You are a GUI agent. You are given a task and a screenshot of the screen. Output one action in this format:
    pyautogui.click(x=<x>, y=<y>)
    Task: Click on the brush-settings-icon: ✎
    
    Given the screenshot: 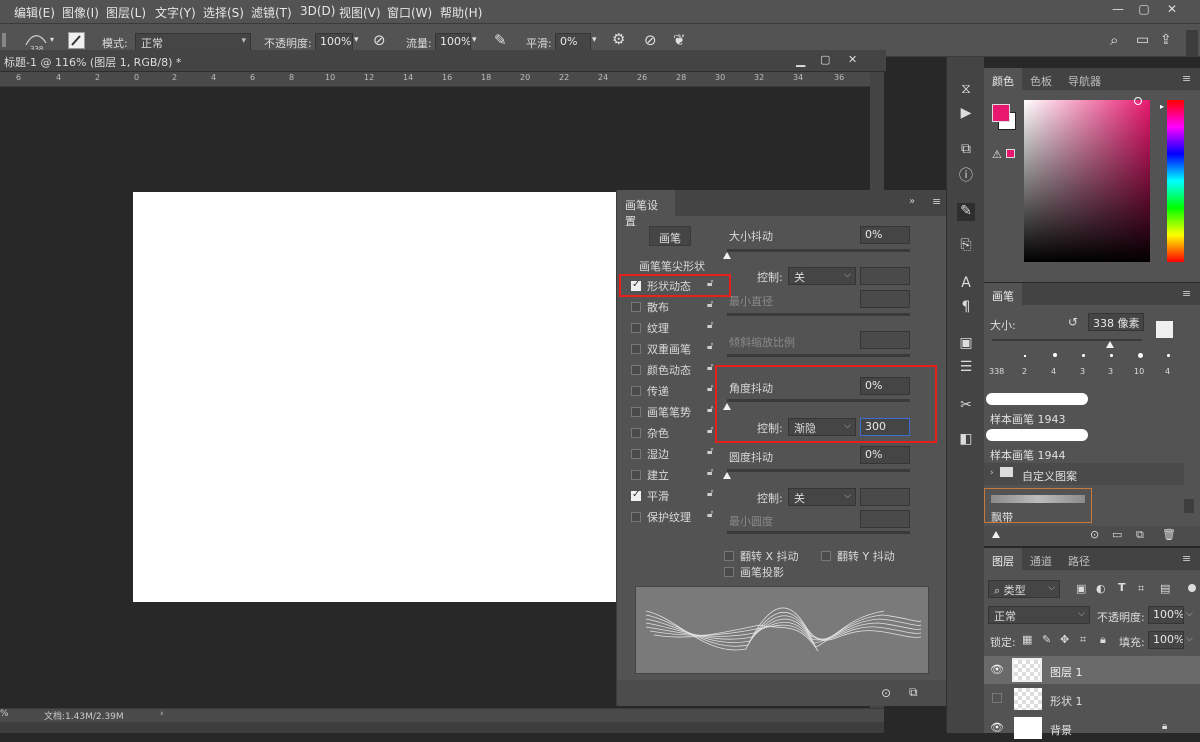 What is the action you would take?
    pyautogui.click(x=966, y=212)
    